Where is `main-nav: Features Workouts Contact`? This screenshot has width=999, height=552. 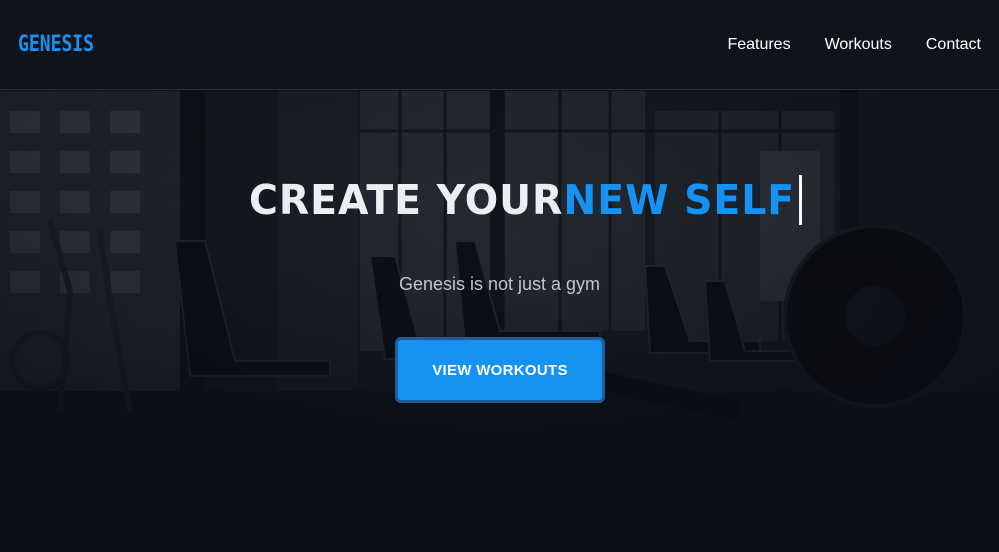 main-nav: Features Workouts Contact is located at coordinates (854, 45).